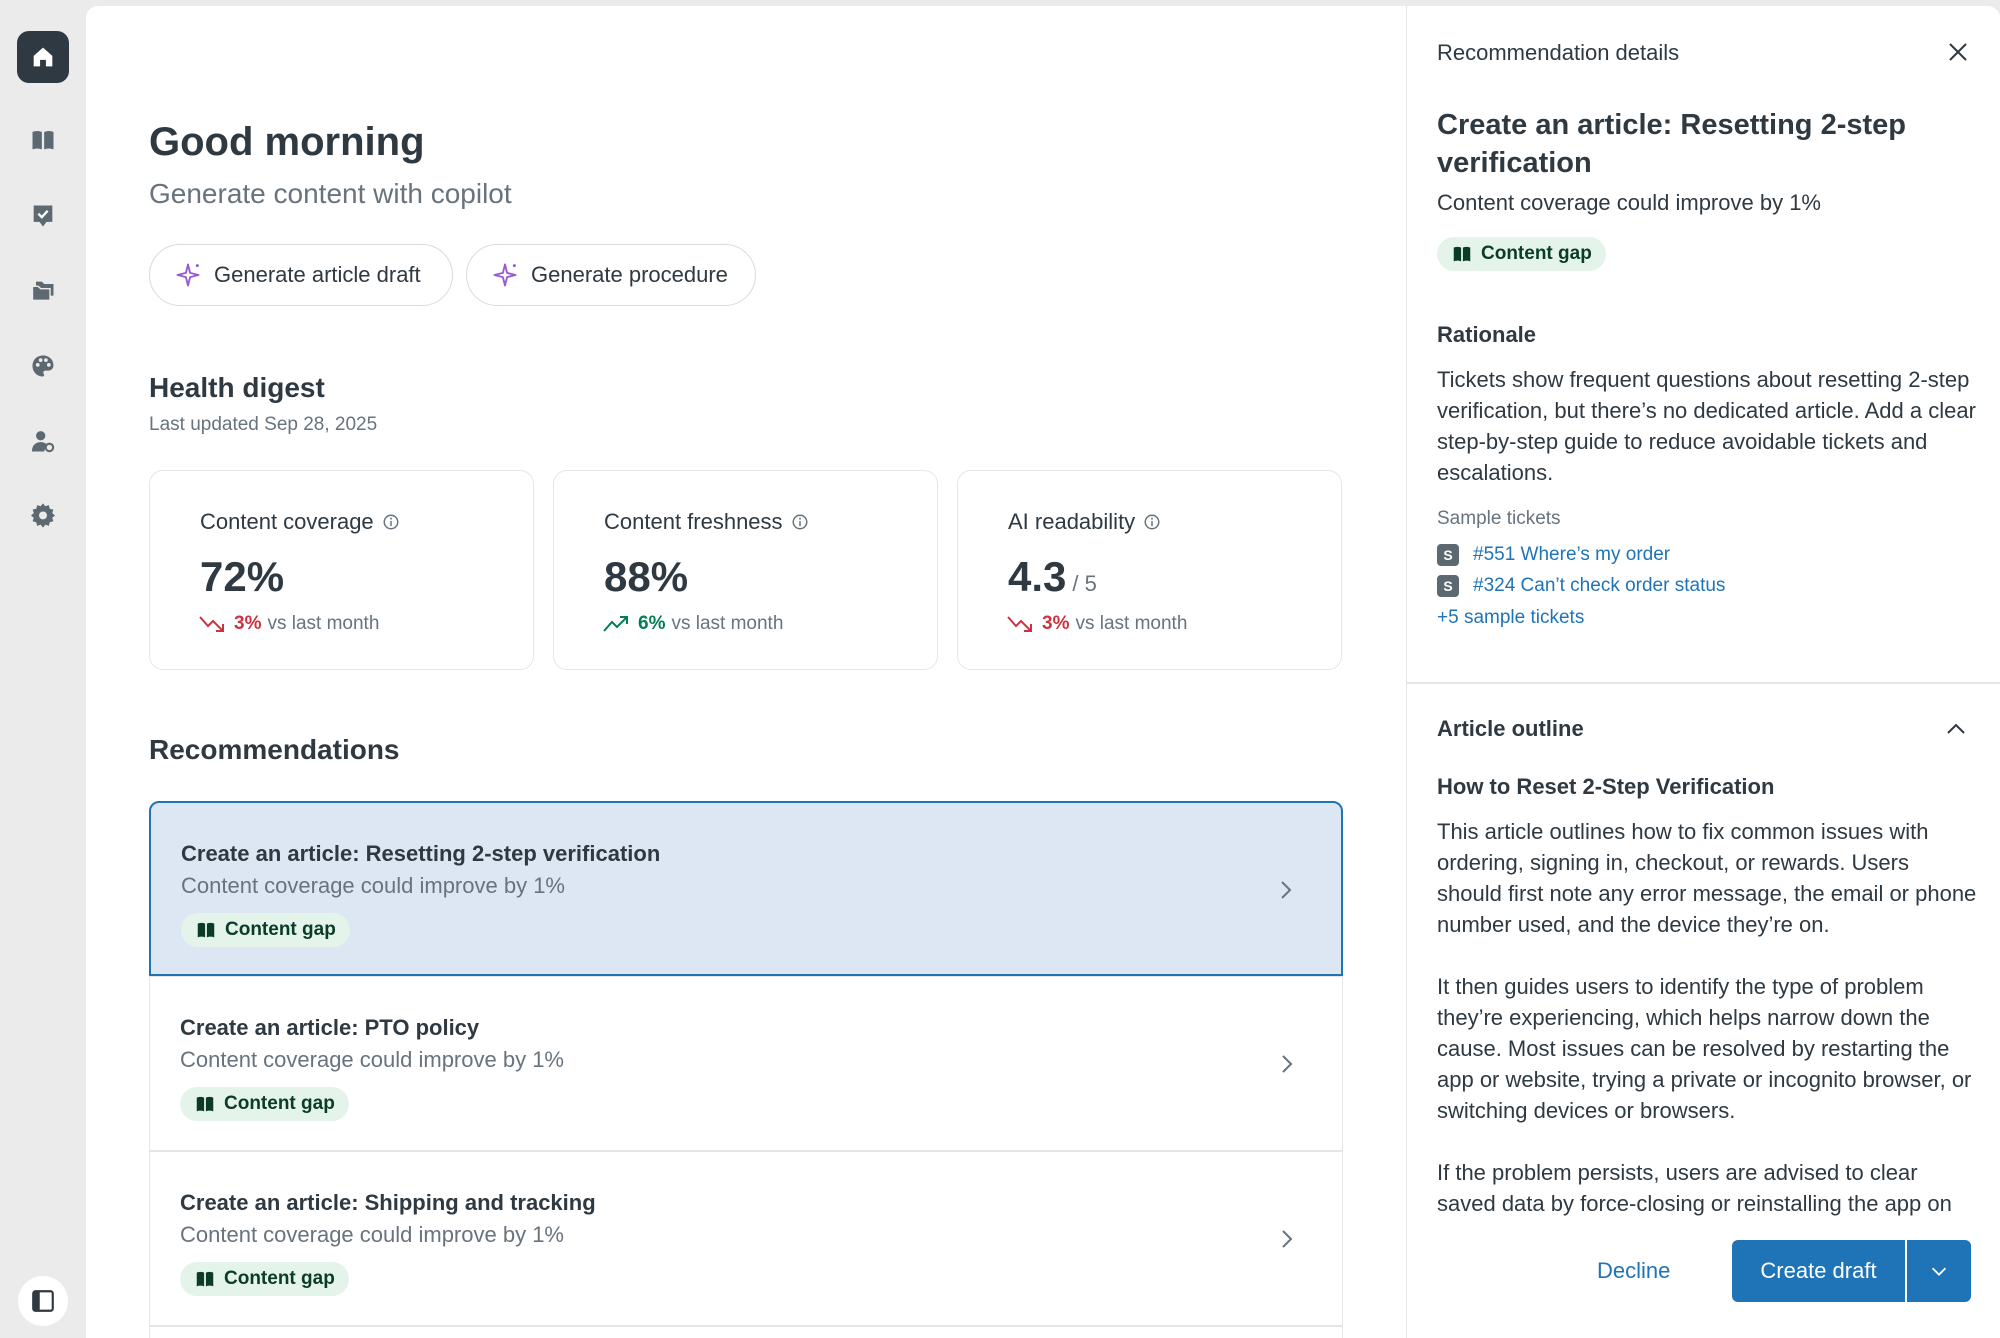 This screenshot has width=2000, height=1338. What do you see at coordinates (1084, 583) in the screenshot?
I see `card-value-suffix: / 5` at bounding box center [1084, 583].